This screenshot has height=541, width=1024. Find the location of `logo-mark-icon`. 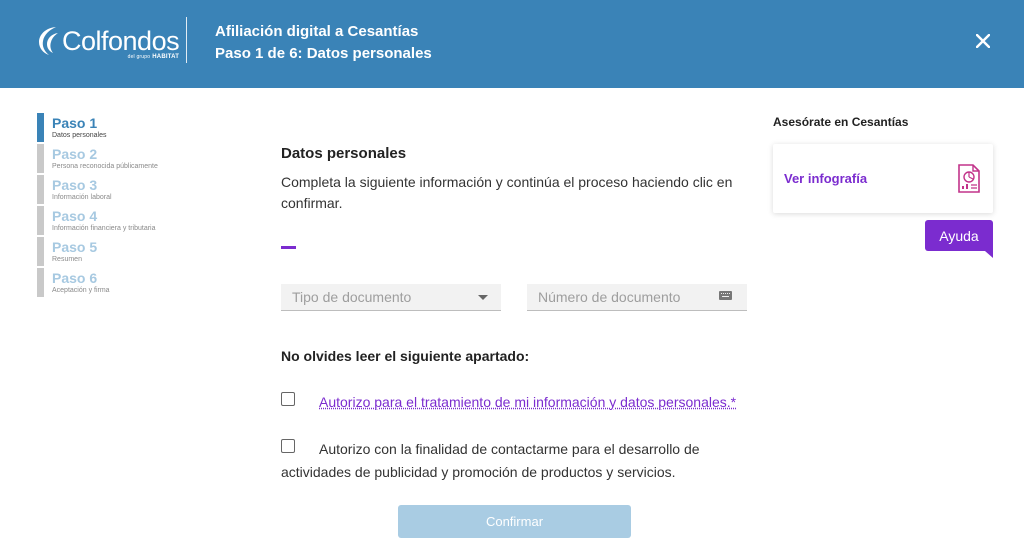

logo-mark-icon is located at coordinates (48, 41).